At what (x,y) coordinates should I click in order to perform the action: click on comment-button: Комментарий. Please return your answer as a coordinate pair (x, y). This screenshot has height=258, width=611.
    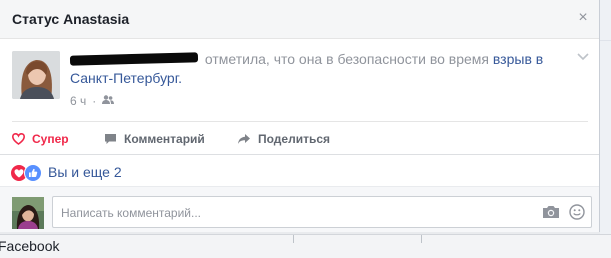
    Looking at the image, I should click on (170, 139).